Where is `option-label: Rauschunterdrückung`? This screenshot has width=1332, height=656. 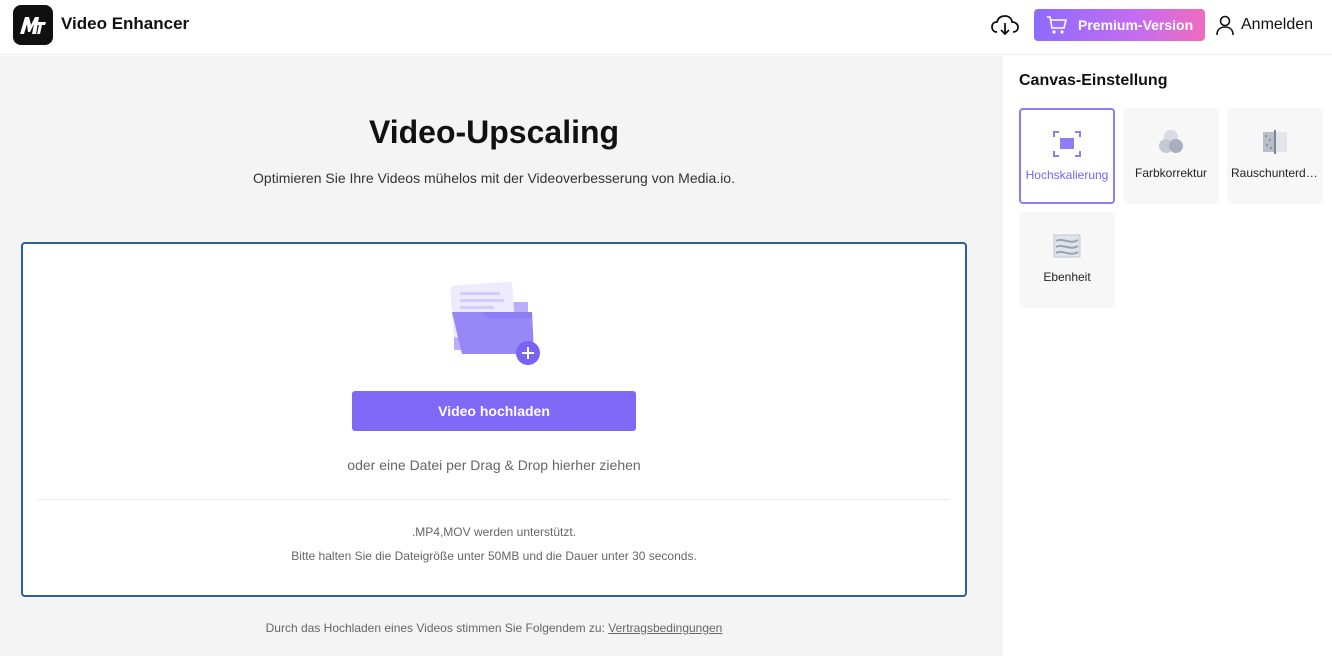 option-label: Rauschunterdrückung is located at coordinates (1275, 173).